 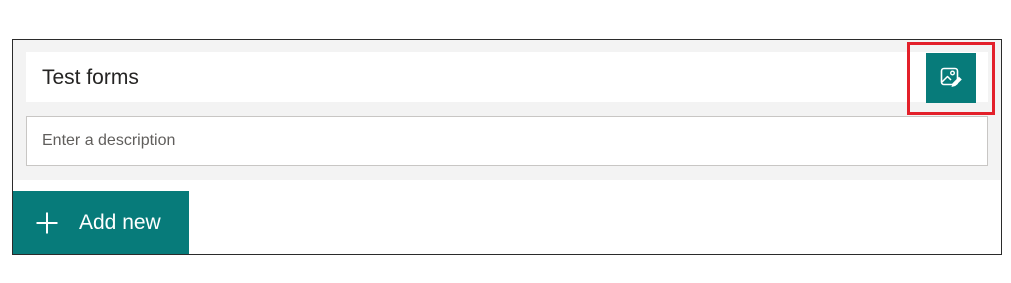 I want to click on header-image-button, so click(x=951, y=78).